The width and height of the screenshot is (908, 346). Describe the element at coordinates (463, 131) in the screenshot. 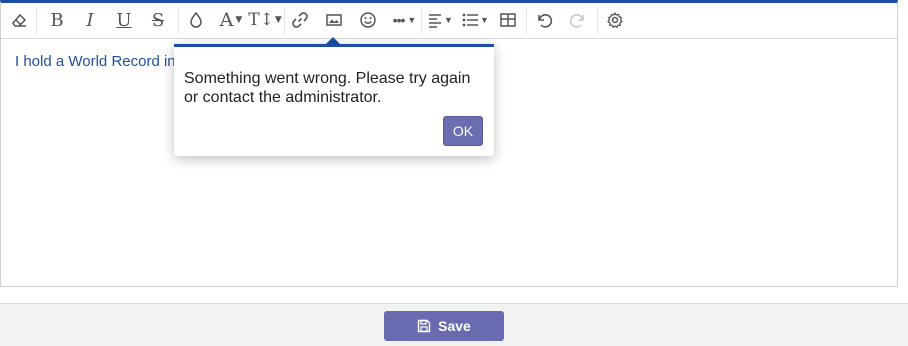

I see `ok-button: OK` at that location.